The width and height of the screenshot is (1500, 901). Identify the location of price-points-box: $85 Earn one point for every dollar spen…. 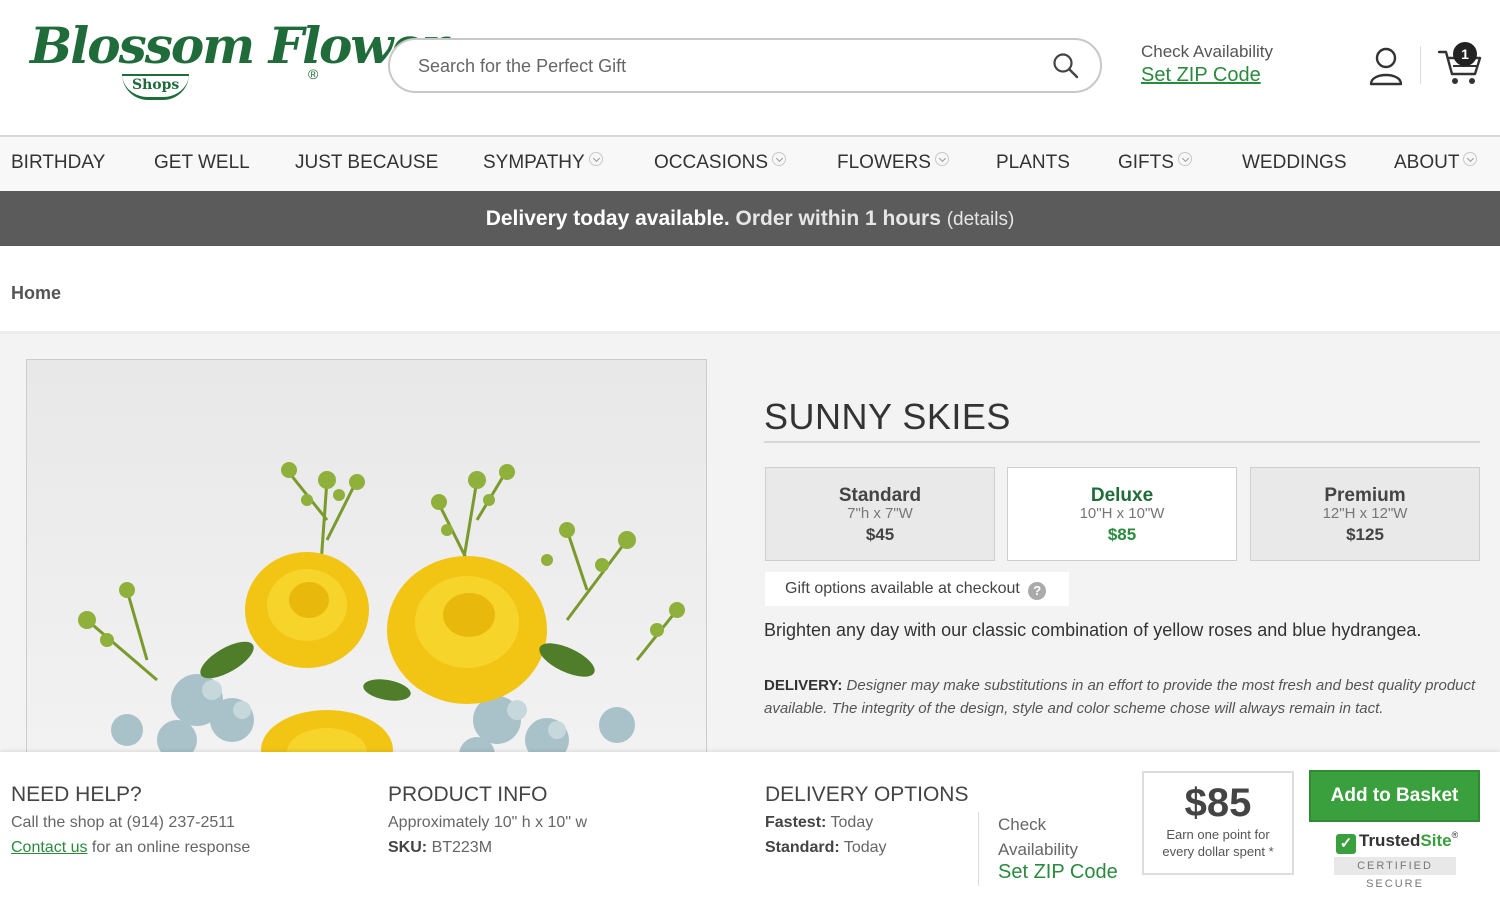
(1218, 823).